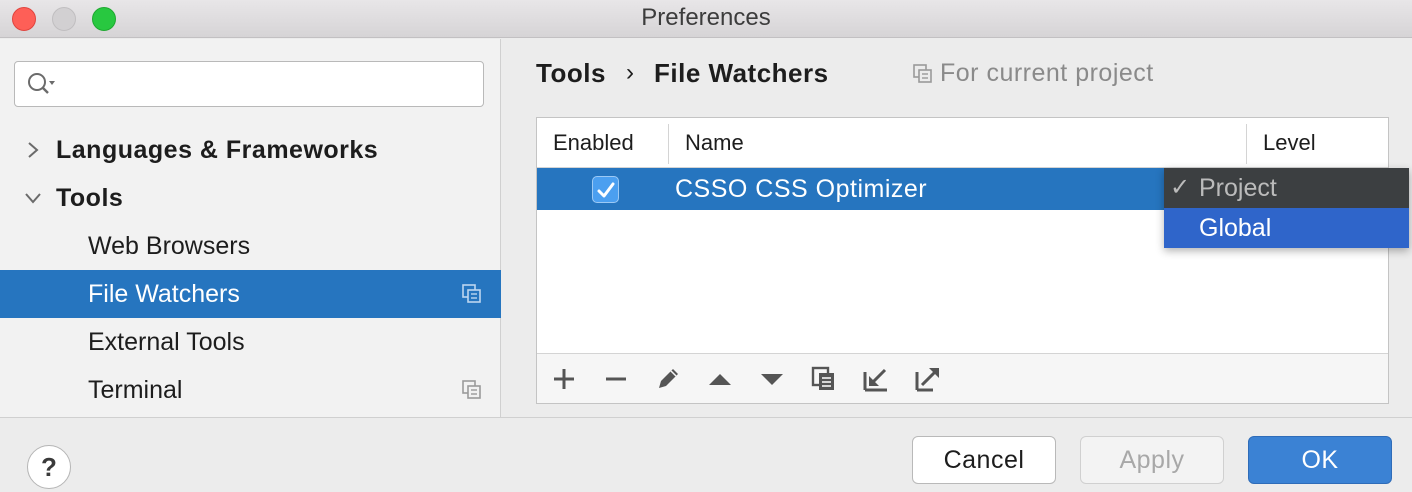  I want to click on edit-icon, so click(668, 379).